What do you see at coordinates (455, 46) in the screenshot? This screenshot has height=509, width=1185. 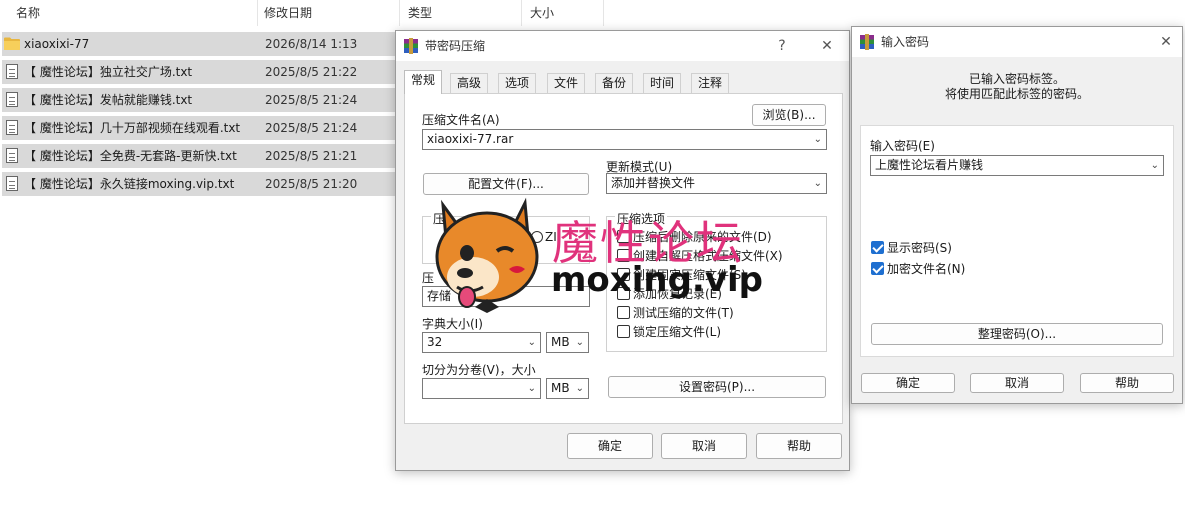 I see `dialog-title: 带密码压缩` at bounding box center [455, 46].